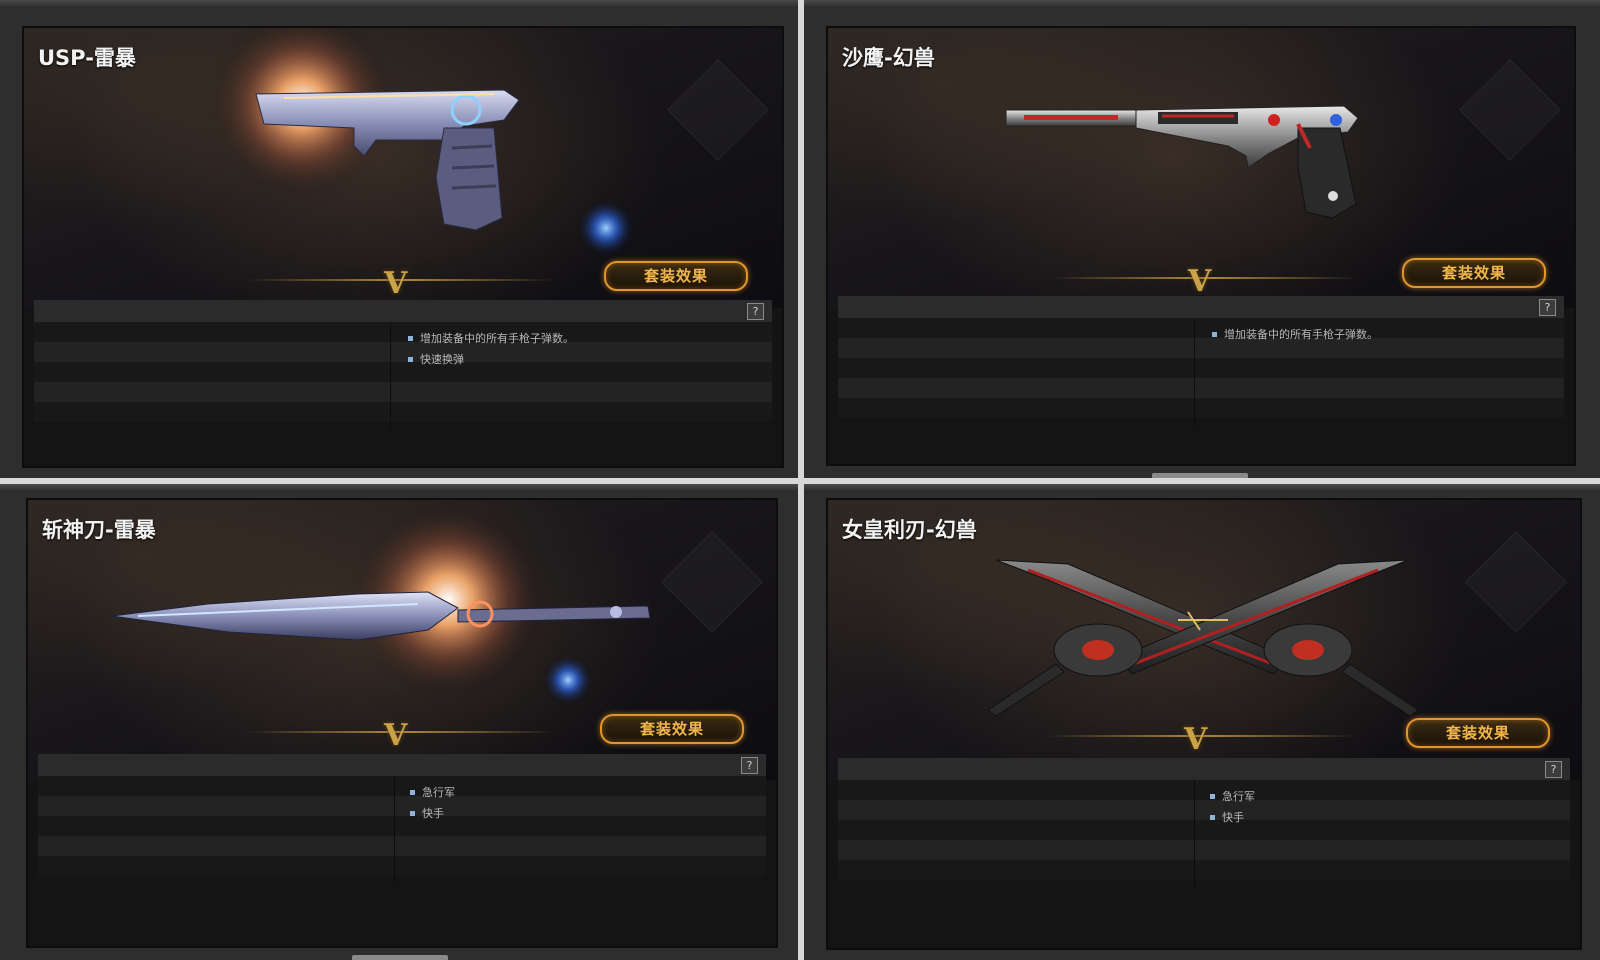 This screenshot has height=960, width=1600. I want to click on weapon-name: 沙鹰-幻兽, so click(888, 58).